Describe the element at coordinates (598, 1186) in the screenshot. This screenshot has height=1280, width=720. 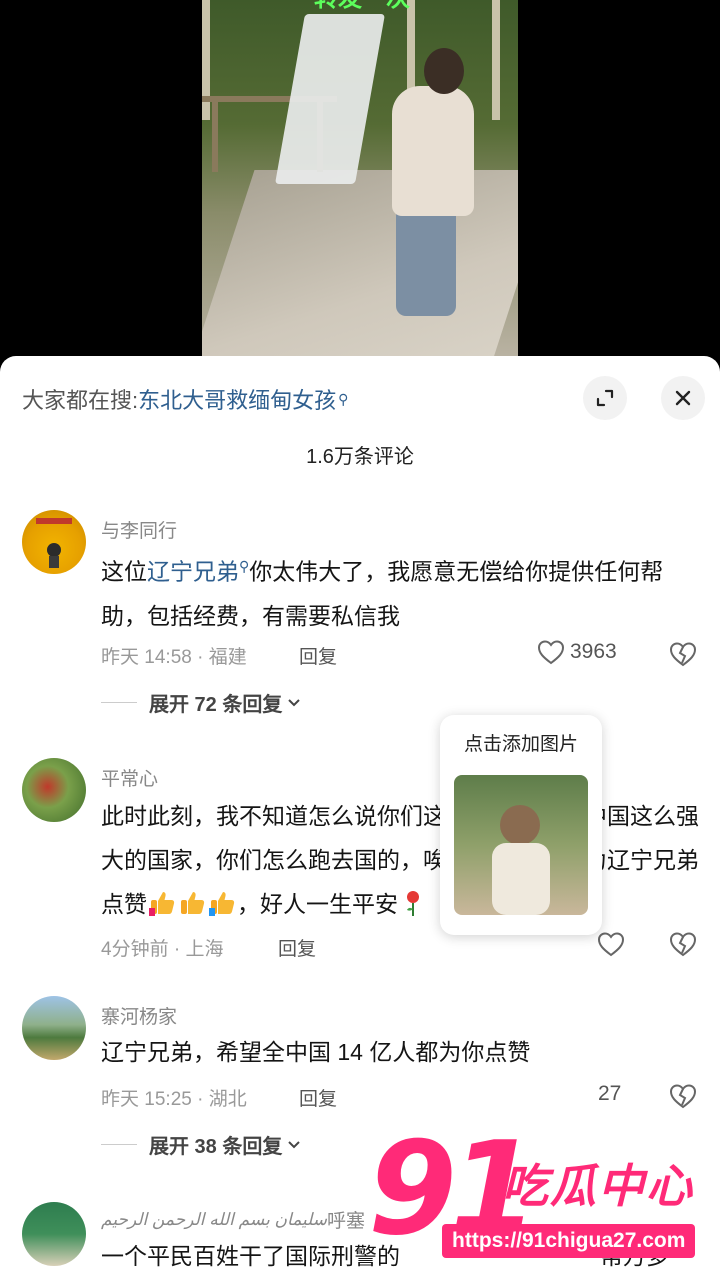
I see `watermark-name: 吃瓜中心` at that location.